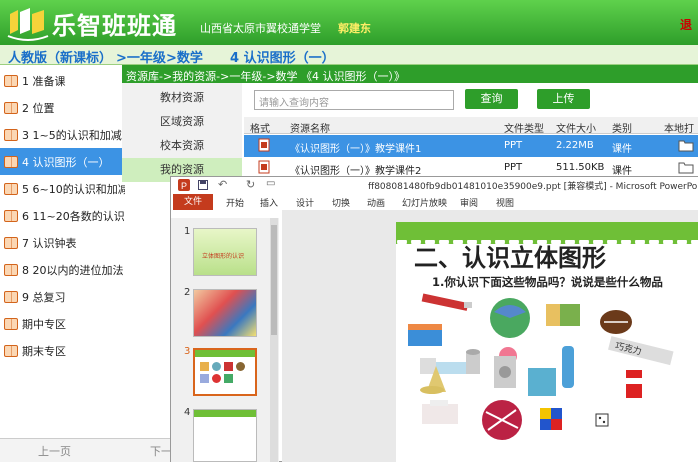 The width and height of the screenshot is (698, 462). I want to click on col-name: 资源名称, so click(310, 127).